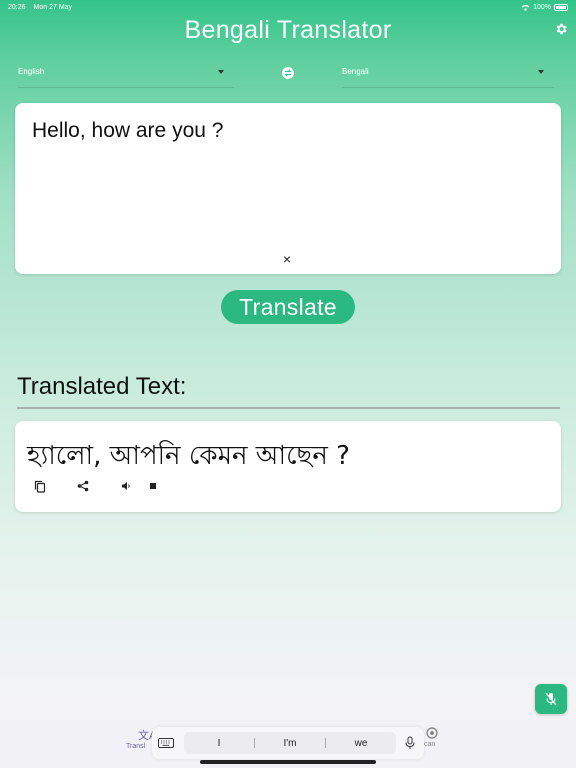  What do you see at coordinates (126, 75) in the screenshot?
I see `source-language-select: English` at bounding box center [126, 75].